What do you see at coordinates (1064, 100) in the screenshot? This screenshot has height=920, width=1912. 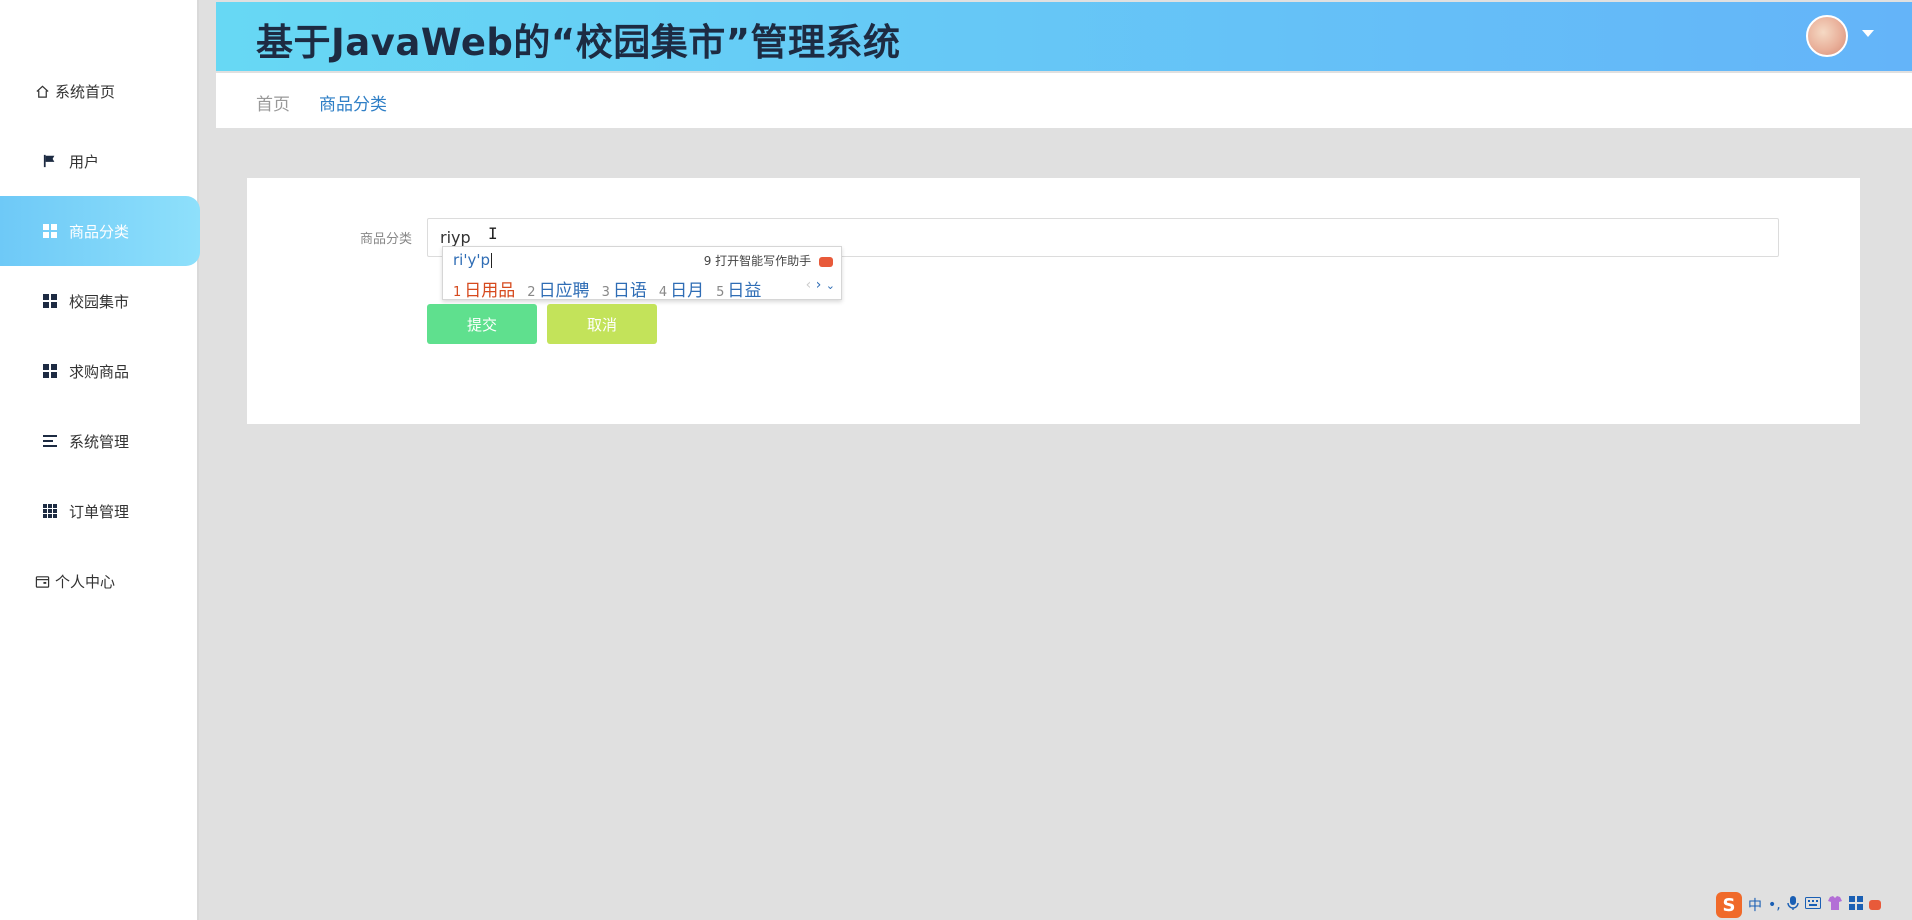 I see `breadcrumb: 首页 商品分类` at bounding box center [1064, 100].